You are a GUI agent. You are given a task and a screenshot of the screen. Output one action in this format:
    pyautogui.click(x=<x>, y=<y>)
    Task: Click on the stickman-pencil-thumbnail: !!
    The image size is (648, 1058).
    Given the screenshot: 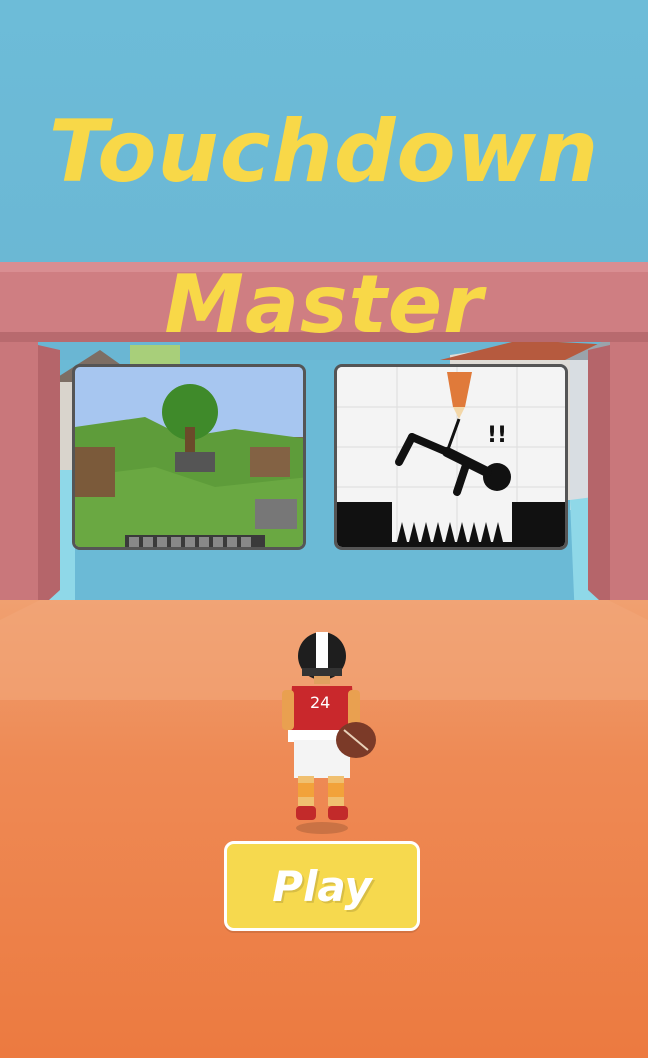 What is the action you would take?
    pyautogui.click(x=451, y=457)
    